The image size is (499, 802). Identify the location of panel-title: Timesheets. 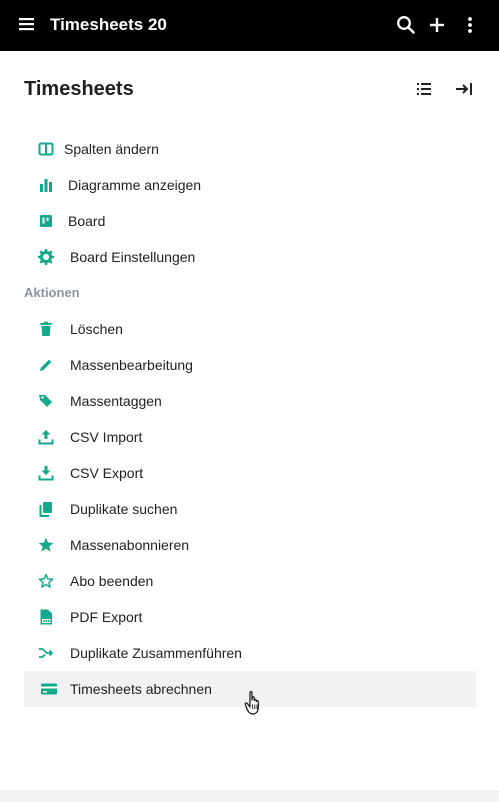
(79, 89).